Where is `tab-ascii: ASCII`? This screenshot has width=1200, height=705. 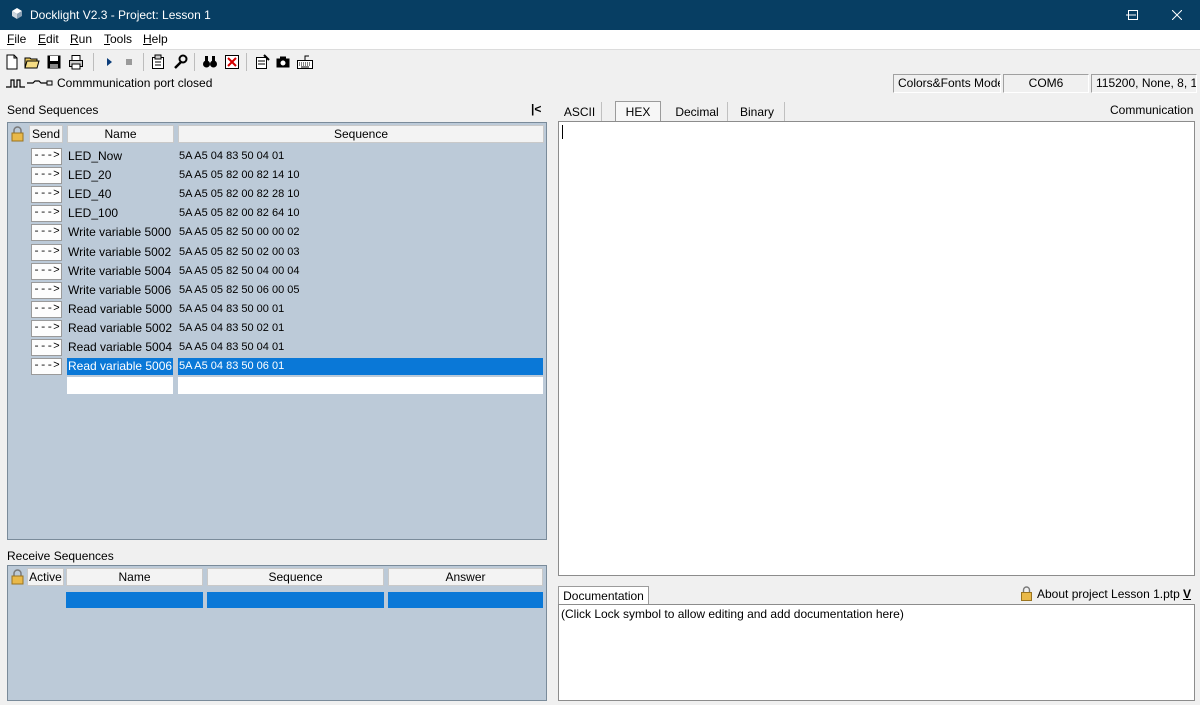 tab-ascii: ASCII is located at coordinates (580, 112).